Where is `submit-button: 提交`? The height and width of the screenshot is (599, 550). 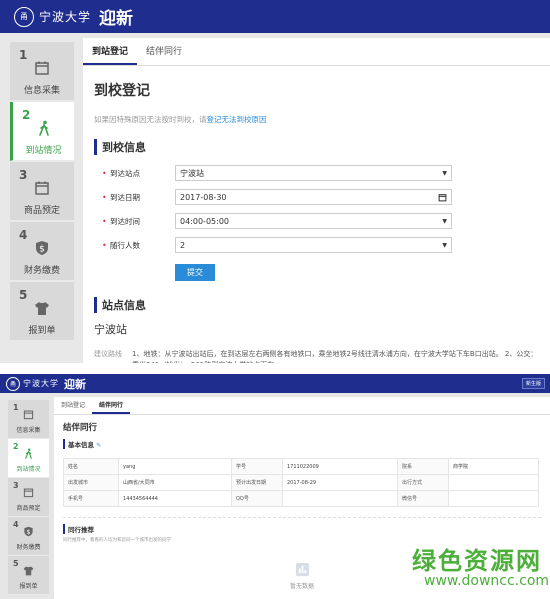 submit-button: 提交 is located at coordinates (195, 272).